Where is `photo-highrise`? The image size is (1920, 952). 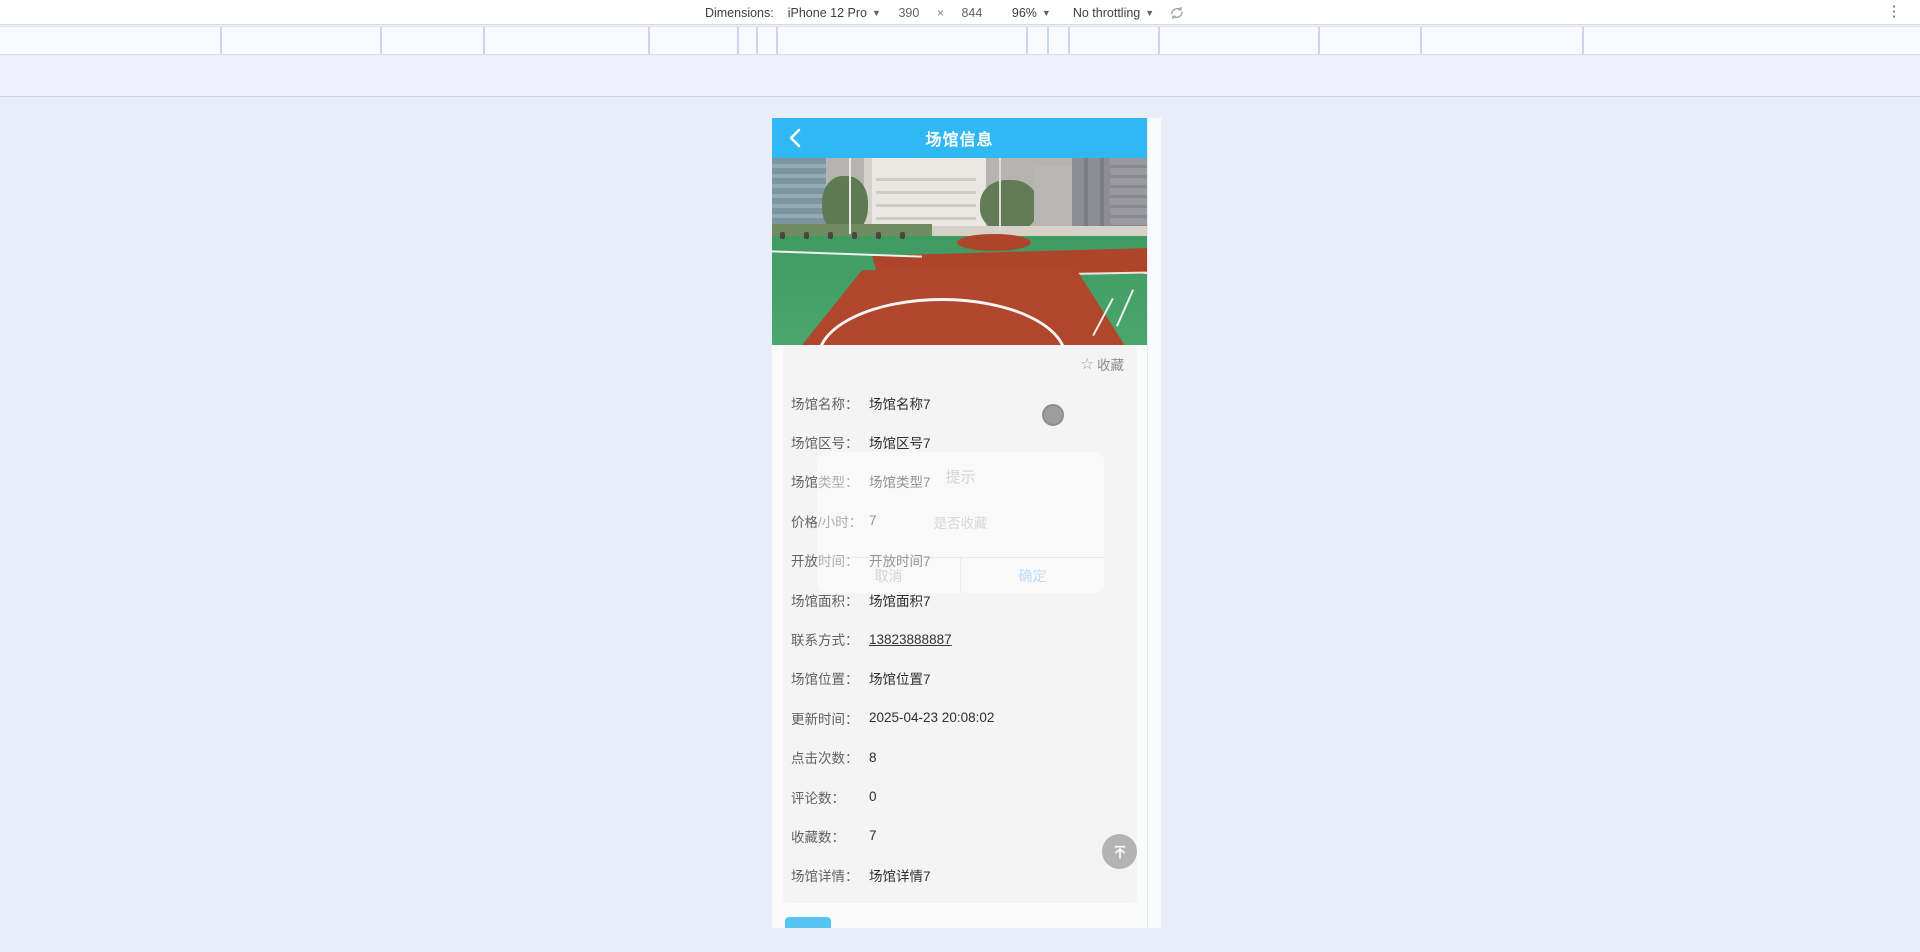
photo-highrise is located at coordinates (1128, 197).